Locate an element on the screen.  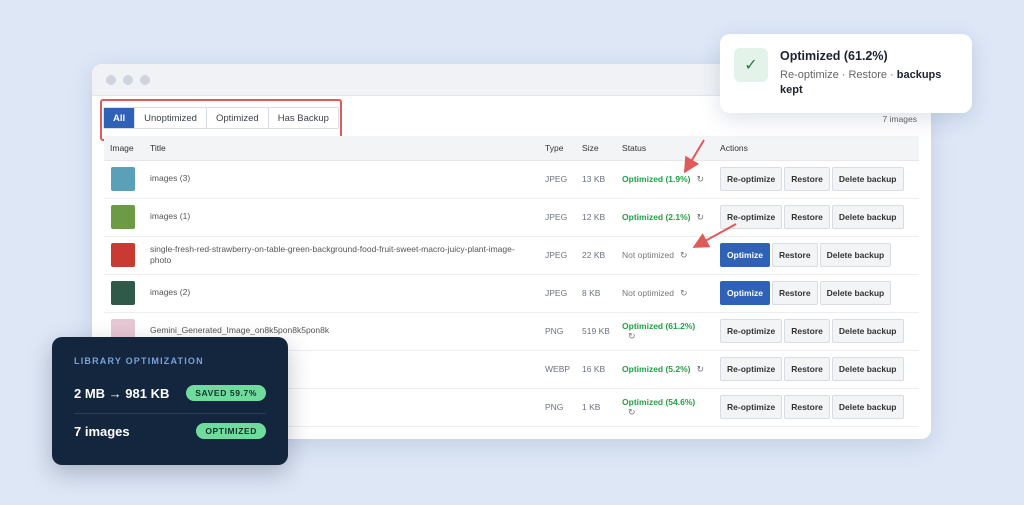
cell-size: 1 KB is located at coordinates (596, 407).